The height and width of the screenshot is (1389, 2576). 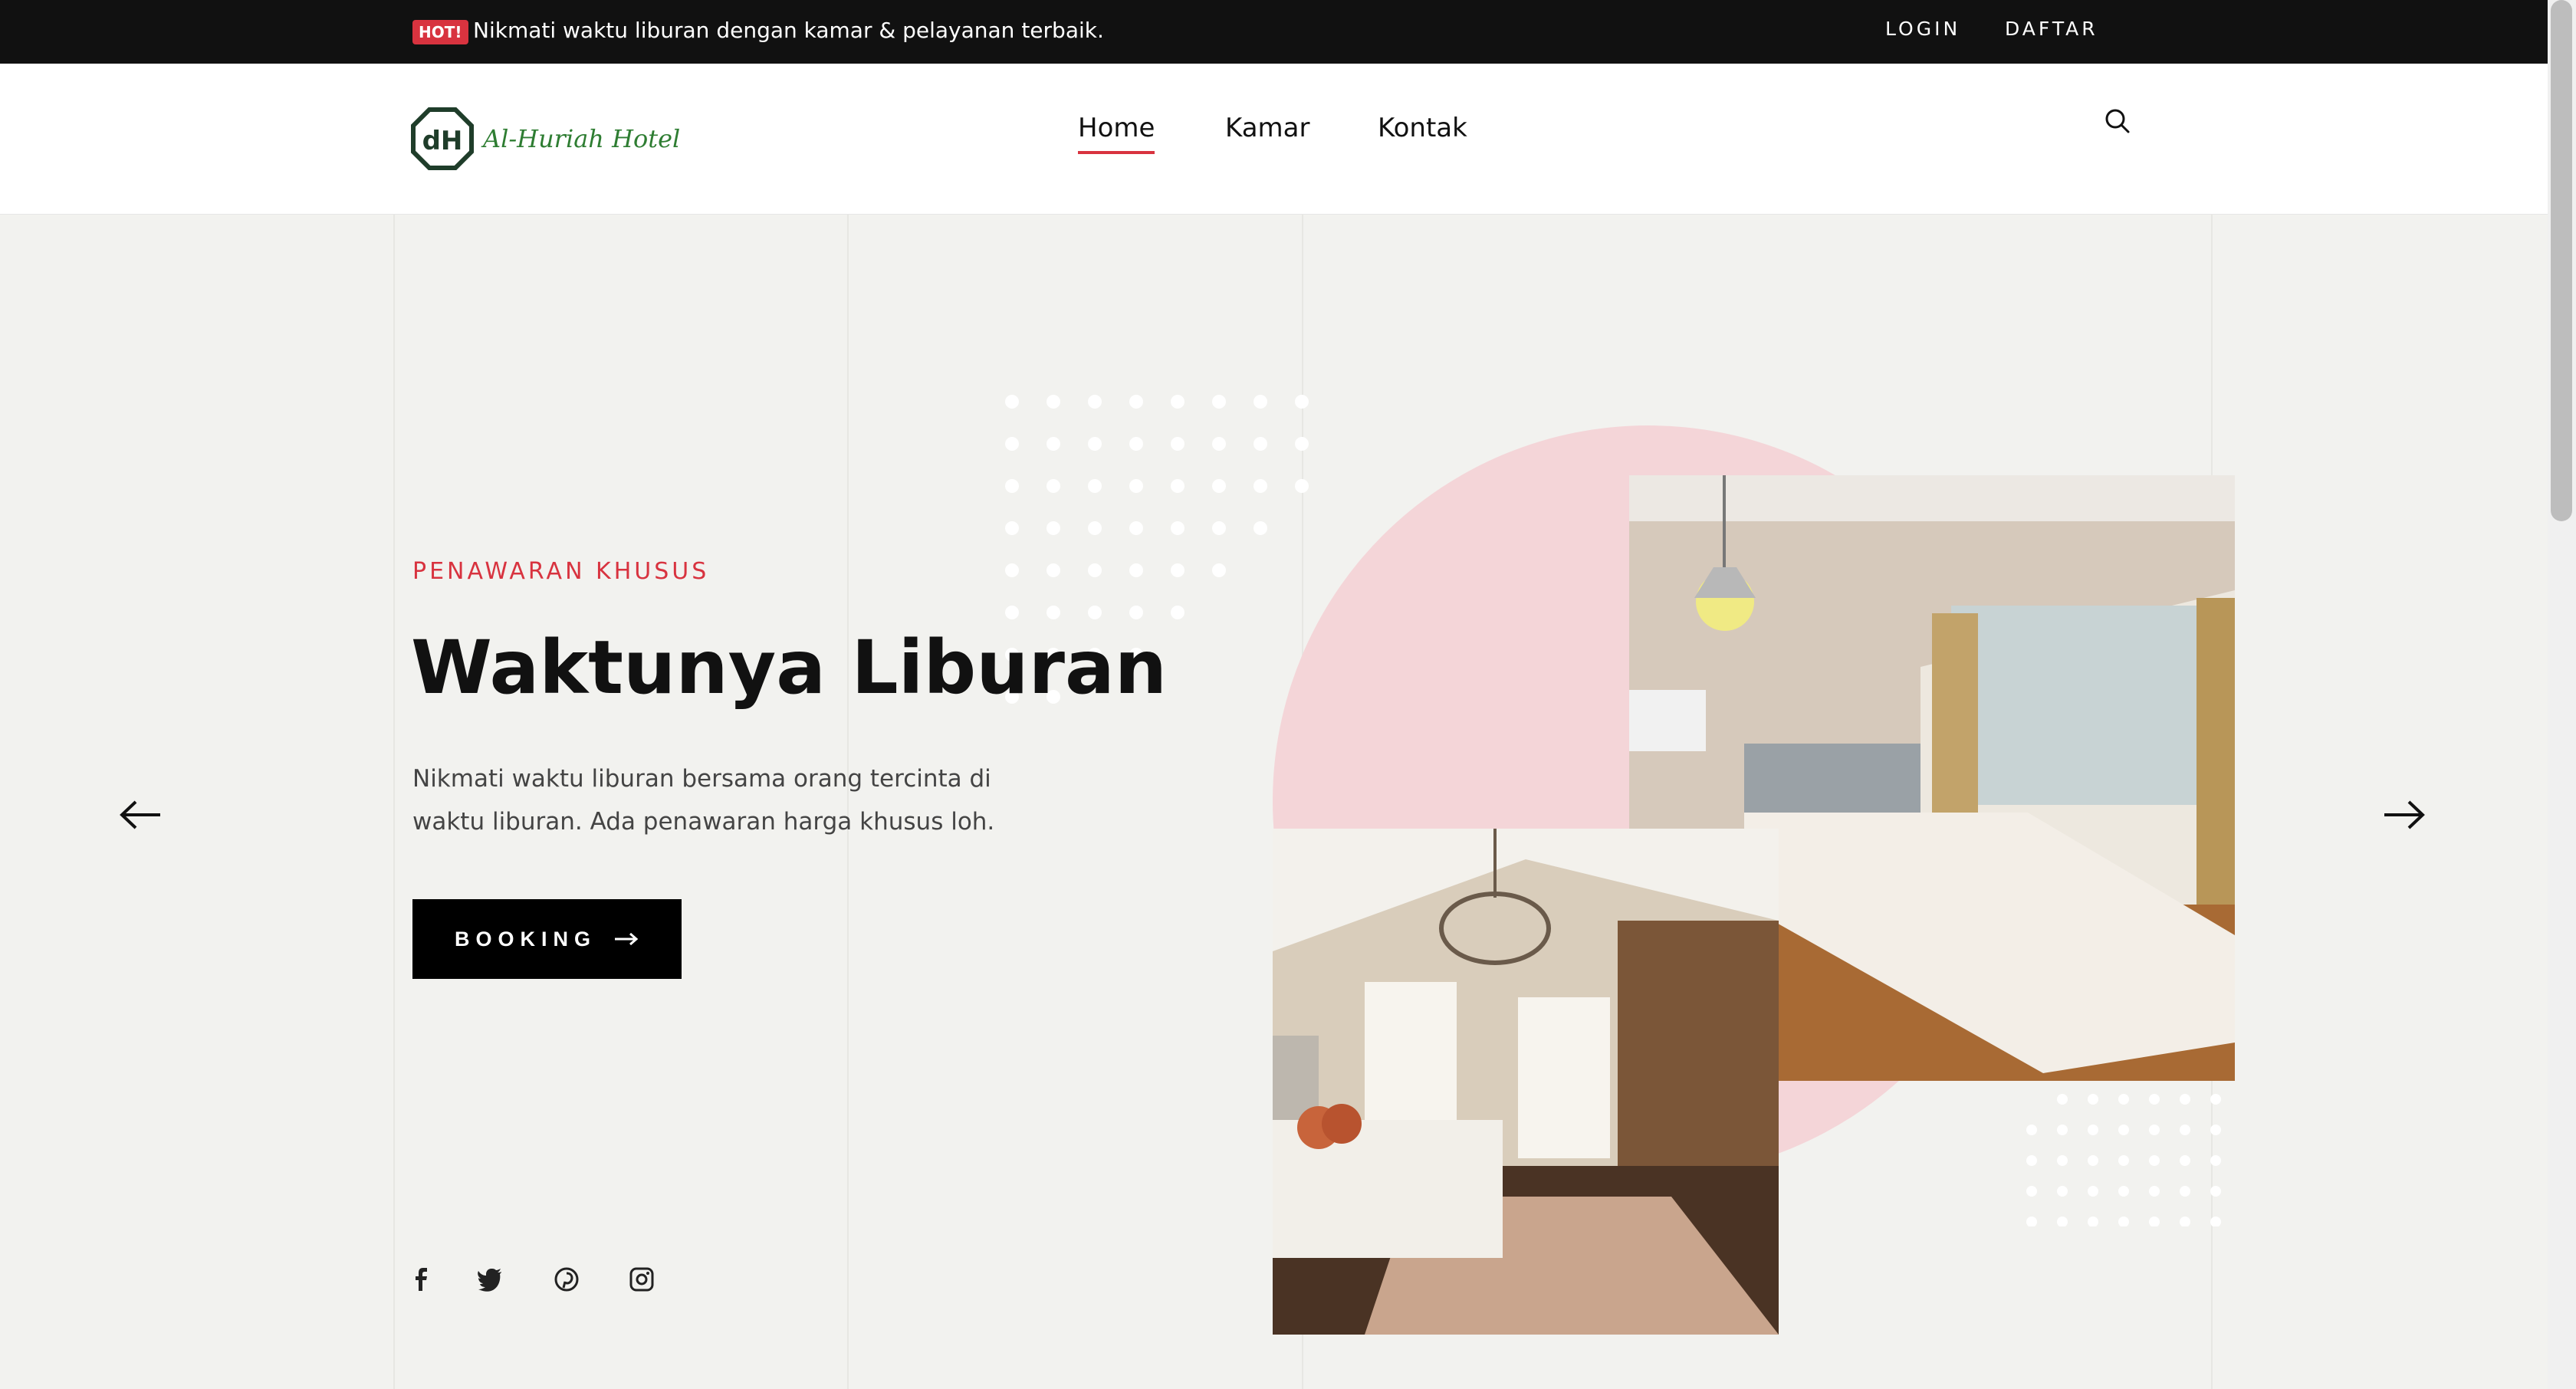 I want to click on main-header: dH Al-Huriah Hotel Home Kamar Kontak, so click(x=1274, y=139).